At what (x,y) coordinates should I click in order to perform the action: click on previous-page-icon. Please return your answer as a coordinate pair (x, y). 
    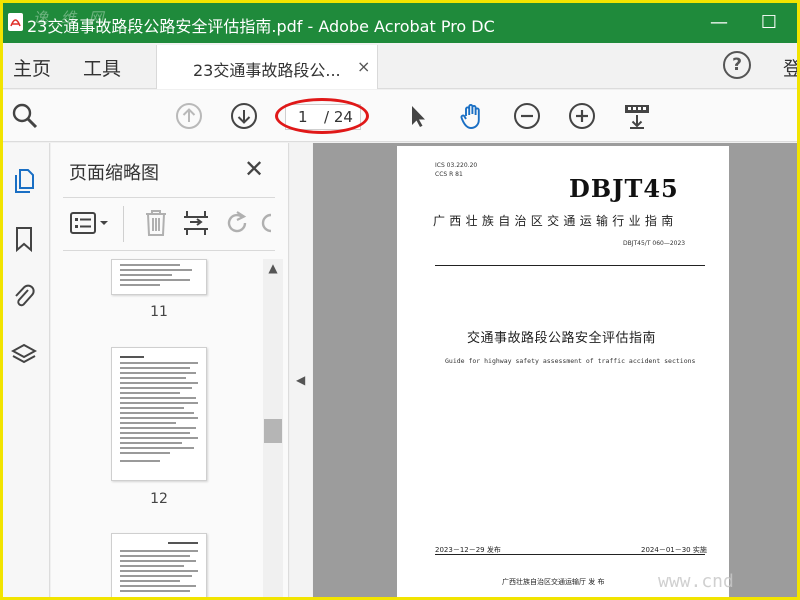
    Looking at the image, I should click on (189, 116).